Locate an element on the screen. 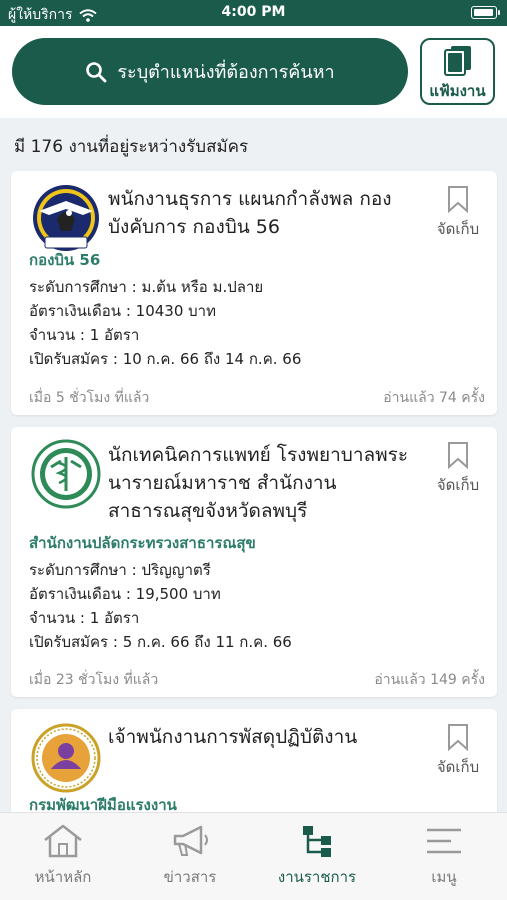 This screenshot has height=900, width=507. search-placeholder: ระบุตำแหน่งที่ต้องการค้นหา is located at coordinates (226, 72).